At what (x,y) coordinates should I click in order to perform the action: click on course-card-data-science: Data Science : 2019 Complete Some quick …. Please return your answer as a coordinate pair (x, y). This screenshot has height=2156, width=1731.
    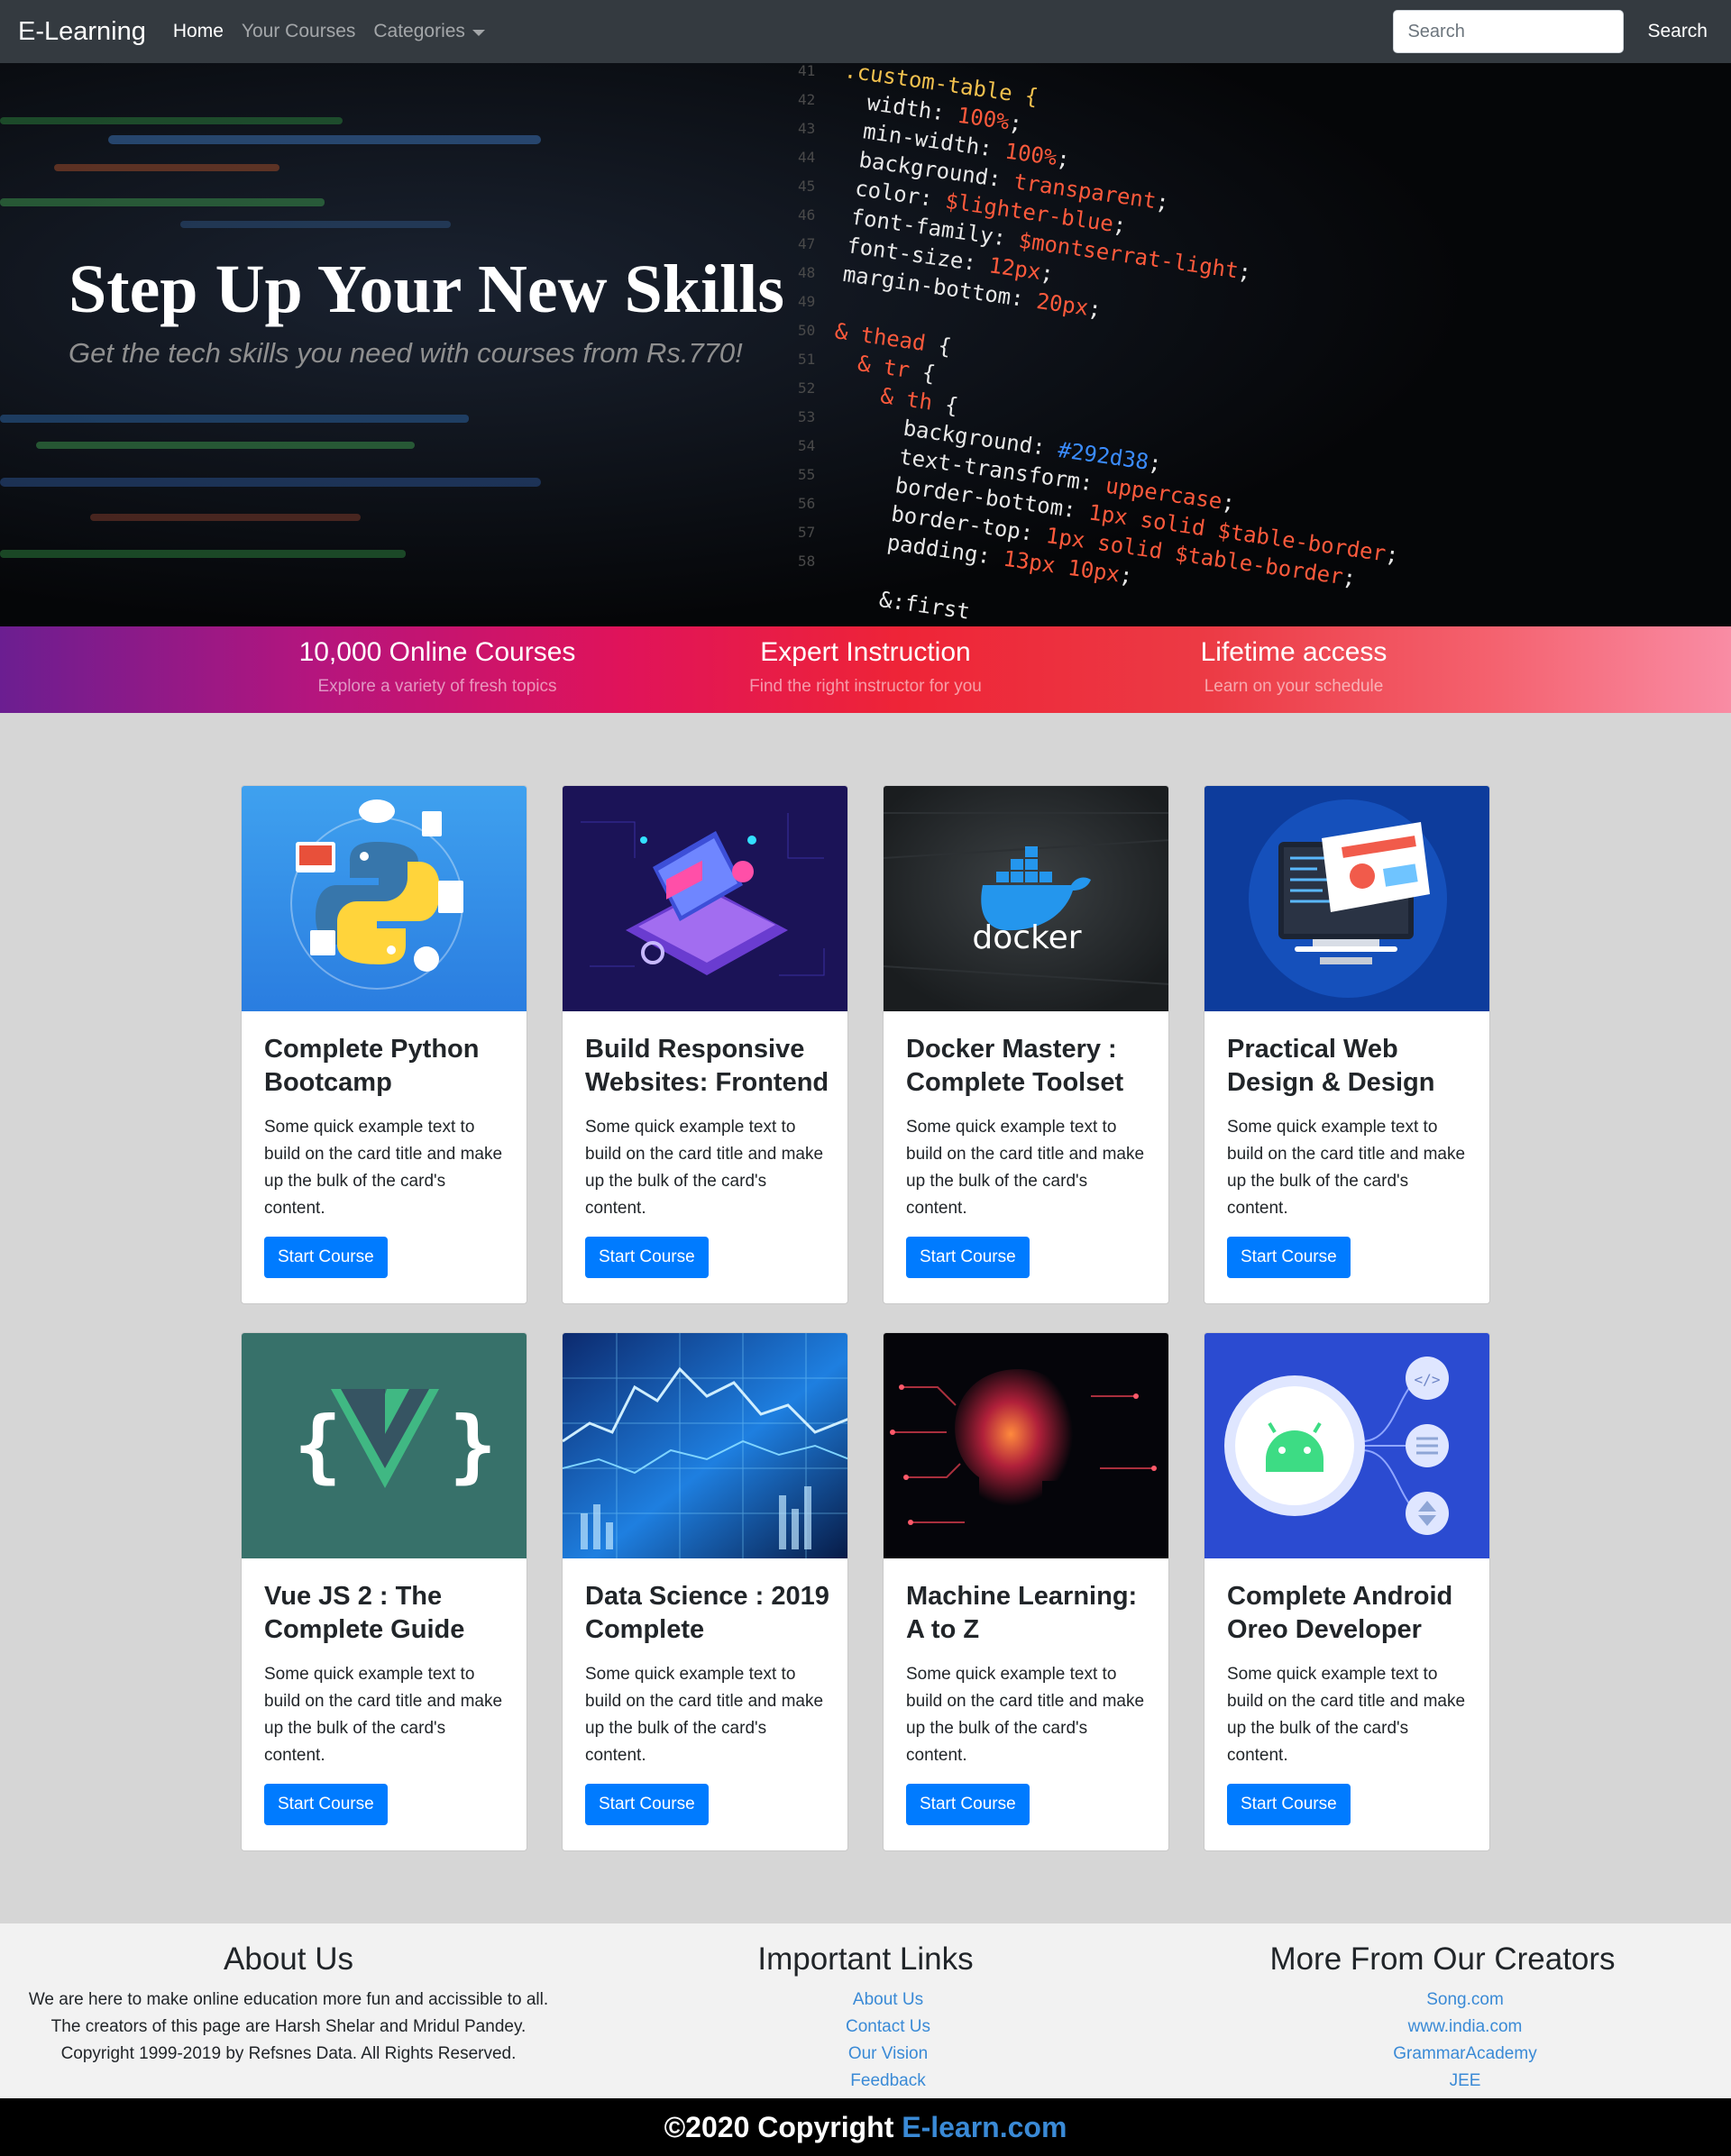
    Looking at the image, I should click on (705, 1591).